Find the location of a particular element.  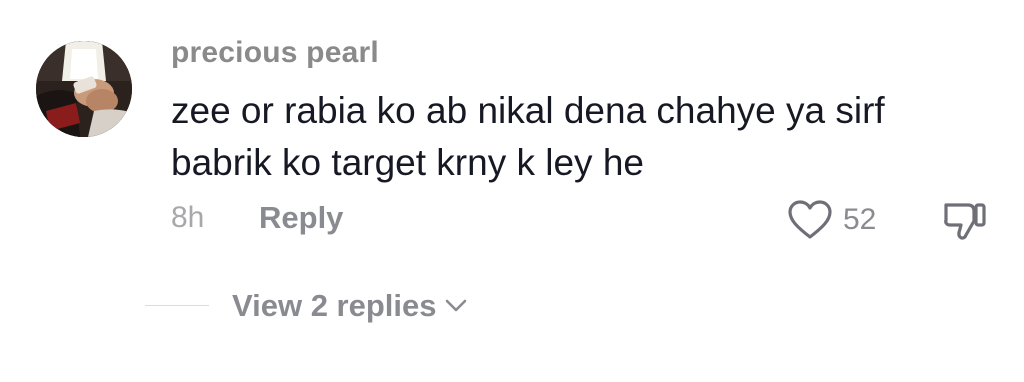

reply-button: Reply is located at coordinates (301, 218).